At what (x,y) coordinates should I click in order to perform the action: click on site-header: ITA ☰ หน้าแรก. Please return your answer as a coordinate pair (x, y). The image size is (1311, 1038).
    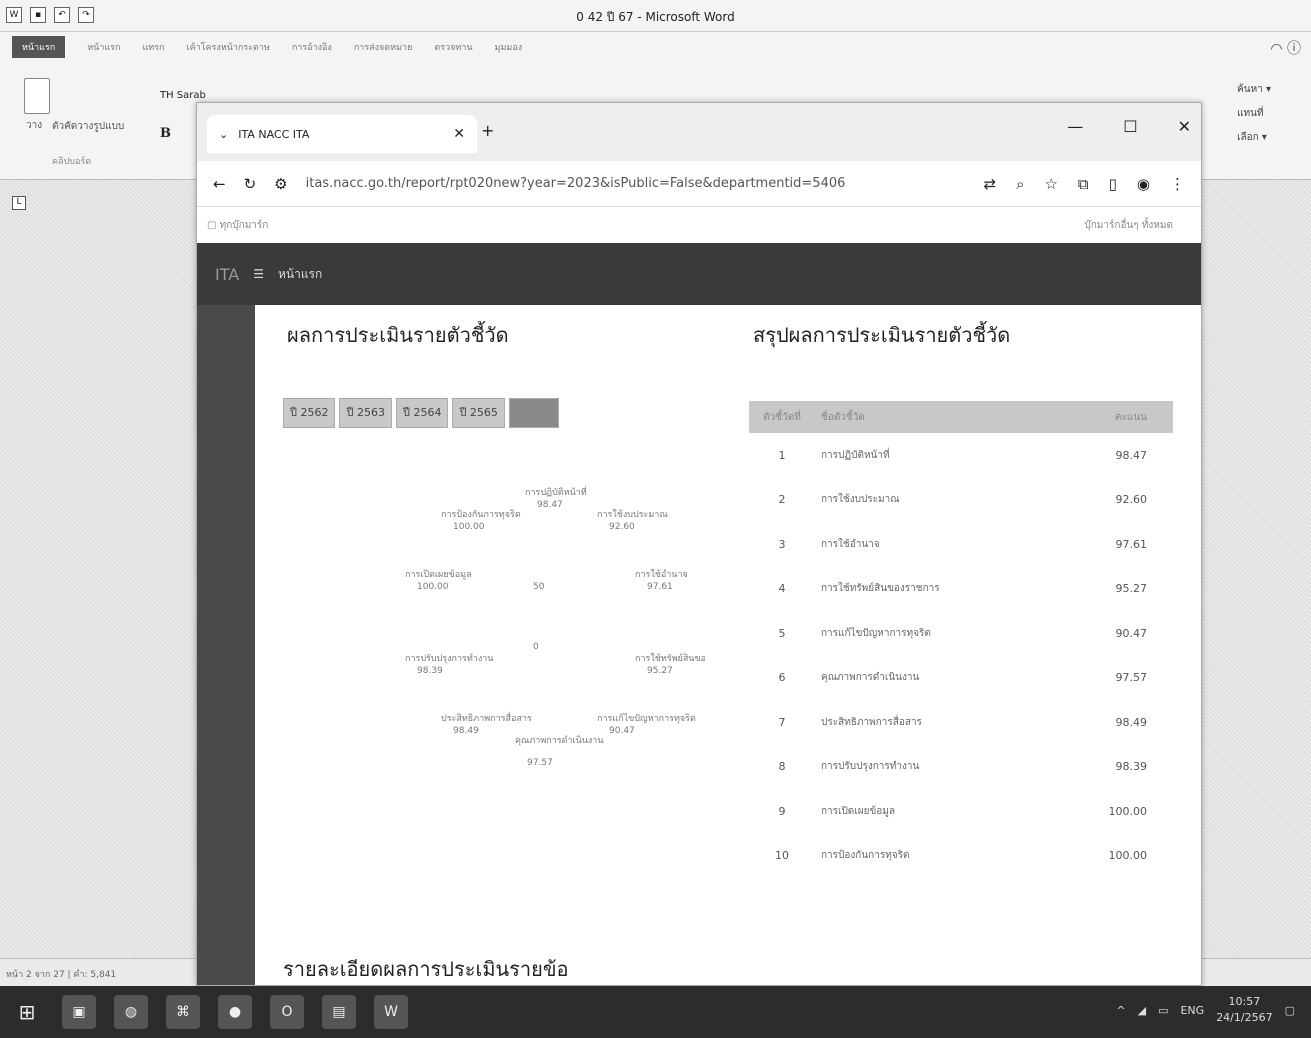
    Looking at the image, I should click on (699, 274).